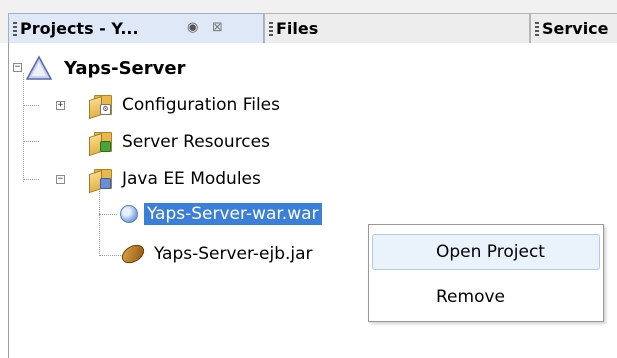 Image resolution: width=617 pixels, height=358 pixels. Describe the element at coordinates (201, 105) in the screenshot. I see `tree-node-label: Configuration Files` at that location.